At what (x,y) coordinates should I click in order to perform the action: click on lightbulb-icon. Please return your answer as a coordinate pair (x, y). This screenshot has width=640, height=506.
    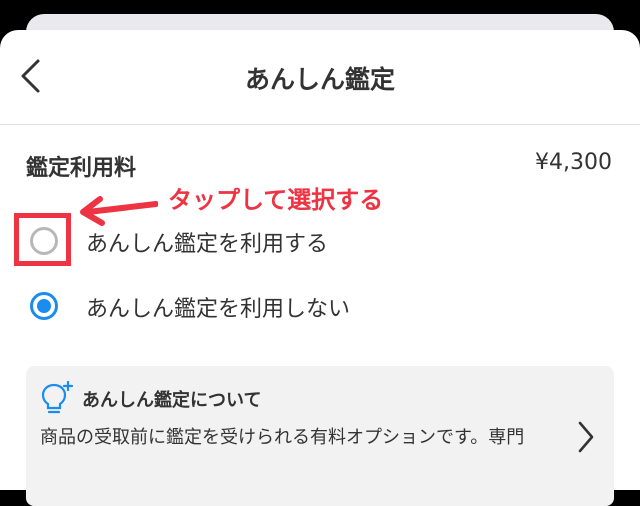
    Looking at the image, I should click on (57, 397).